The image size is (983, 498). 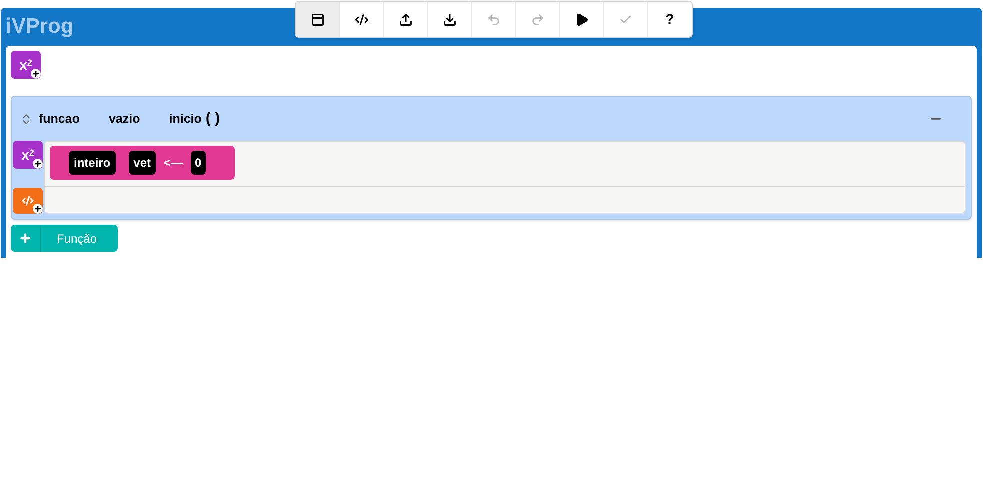 I want to click on assignment-operator: <—, so click(x=174, y=163).